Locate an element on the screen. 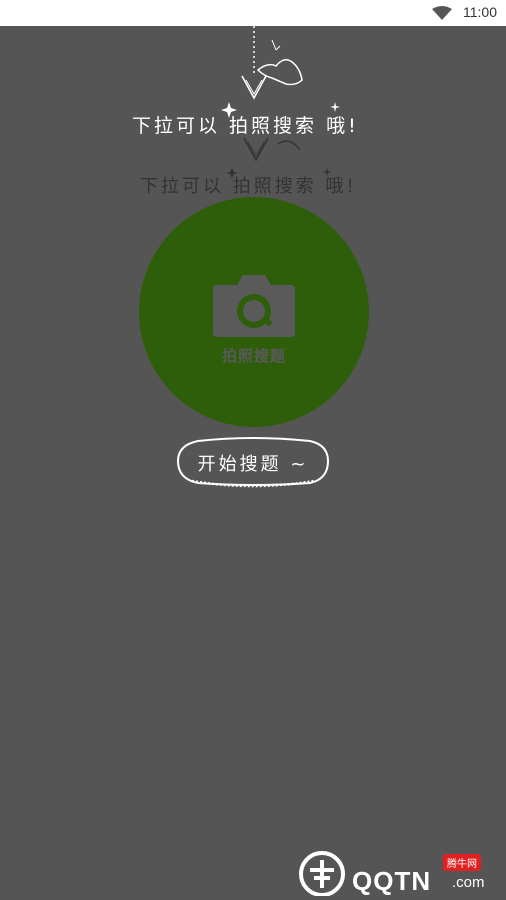 The height and width of the screenshot is (900, 506). wifi-icon is located at coordinates (442, 13).